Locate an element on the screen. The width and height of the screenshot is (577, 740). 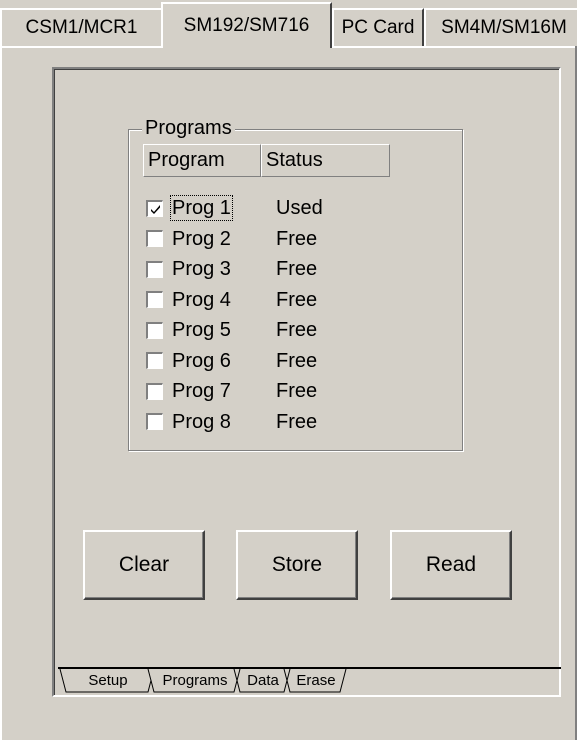
read-button-label: Read is located at coordinates (451, 564).